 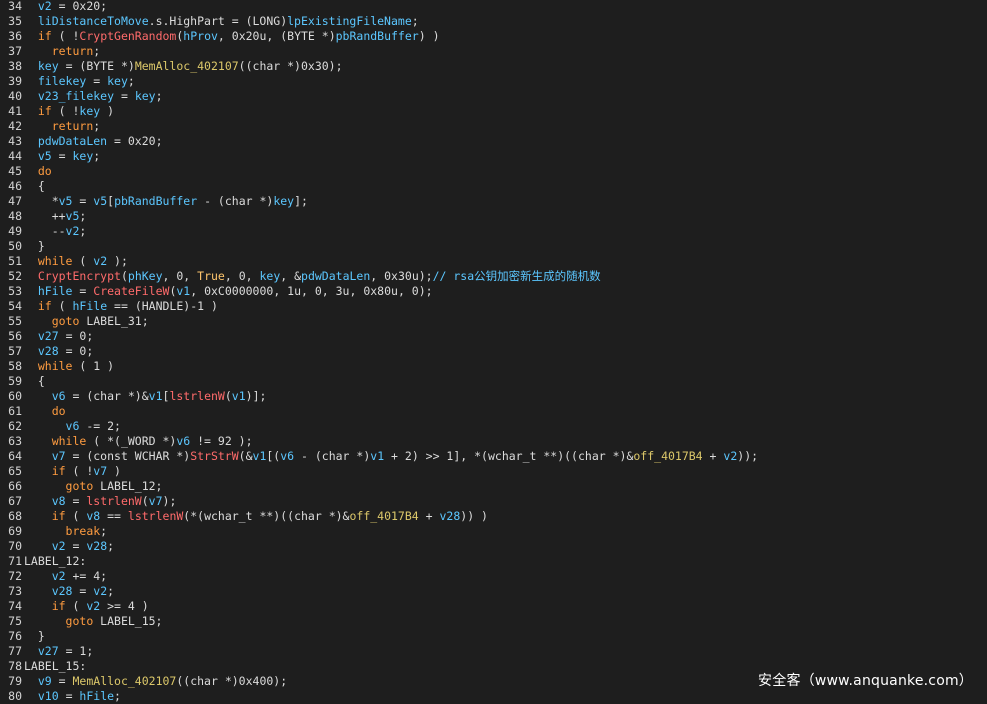 I want to click on api-function: CreateFileW, so click(x=131, y=291).